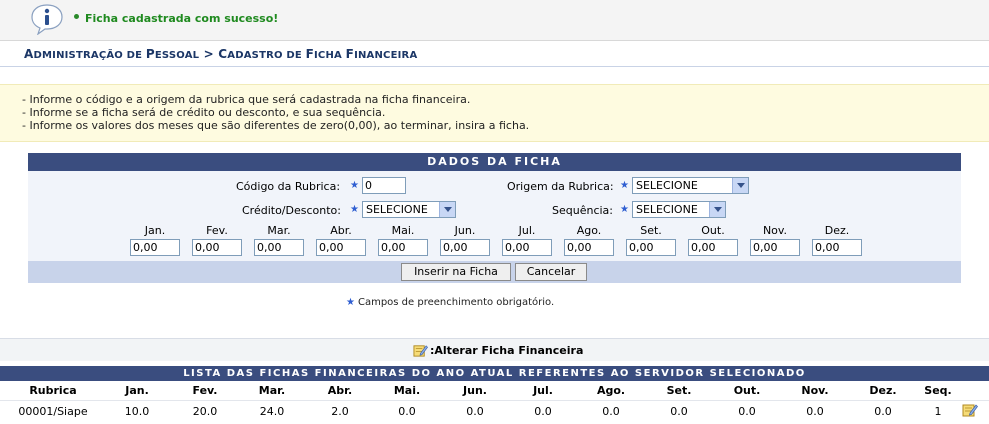 Image resolution: width=989 pixels, height=424 pixels. Describe the element at coordinates (775, 247) in the screenshot. I see `month-input-nov` at that location.